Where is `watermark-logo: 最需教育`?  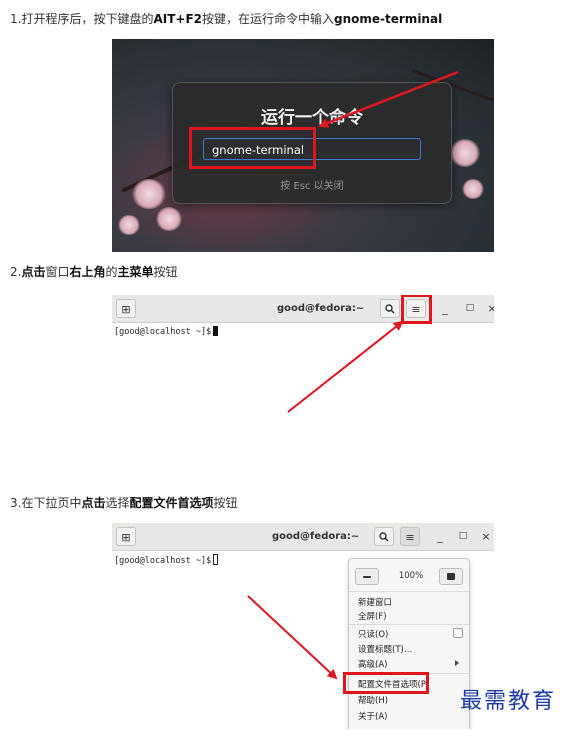
watermark-logo: 最需教育 is located at coordinates (508, 701).